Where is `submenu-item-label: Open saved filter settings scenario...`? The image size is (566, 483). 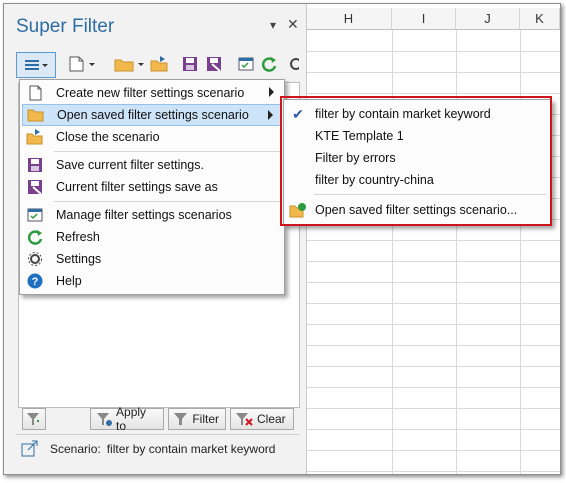
submenu-item-label: Open saved filter settings scenario... is located at coordinates (416, 210).